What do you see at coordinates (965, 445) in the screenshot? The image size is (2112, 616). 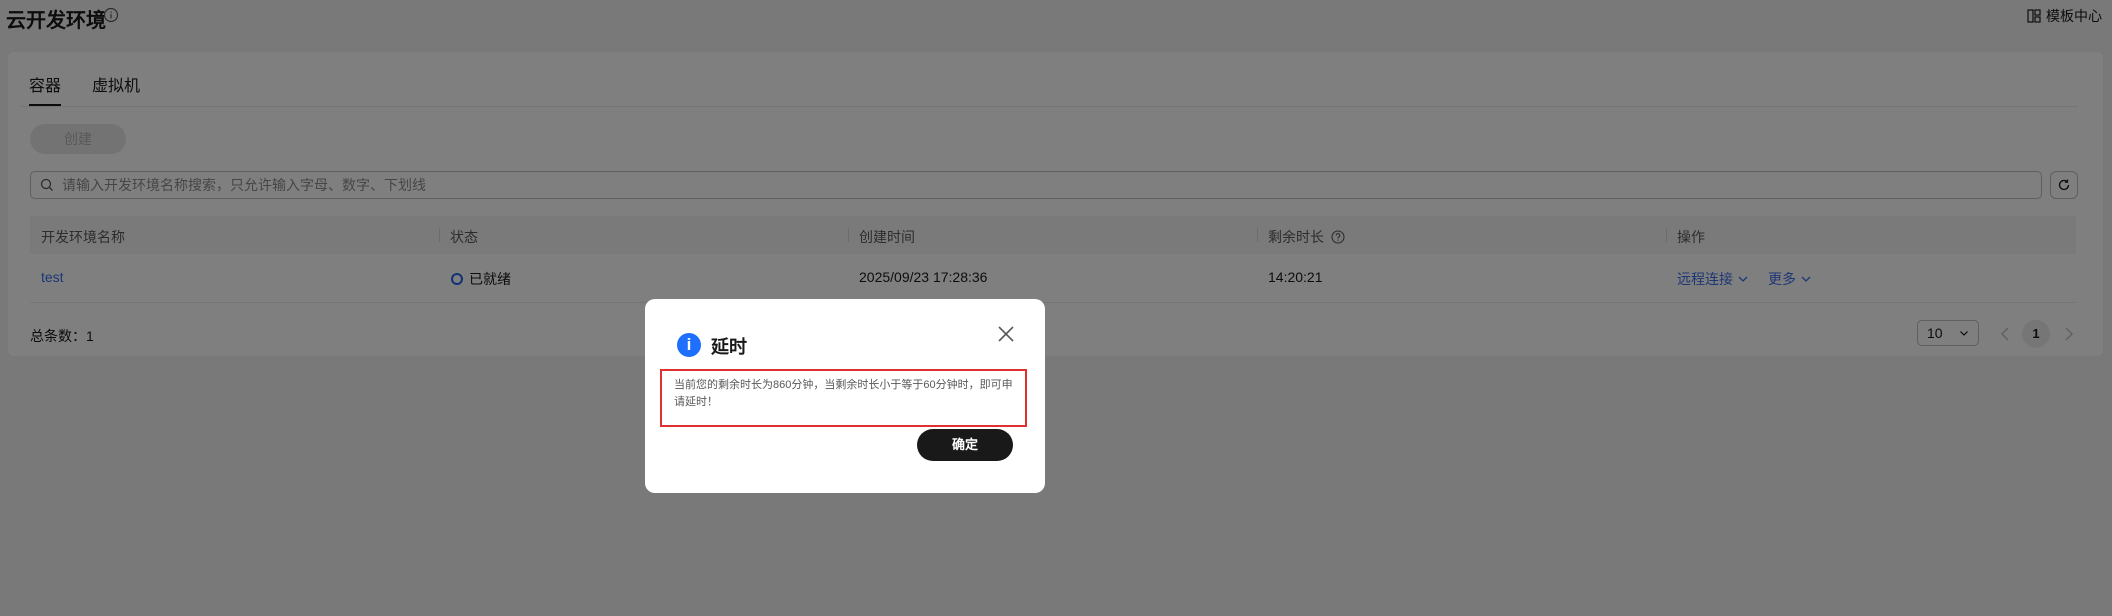 I see `confirm-button: 确定` at bounding box center [965, 445].